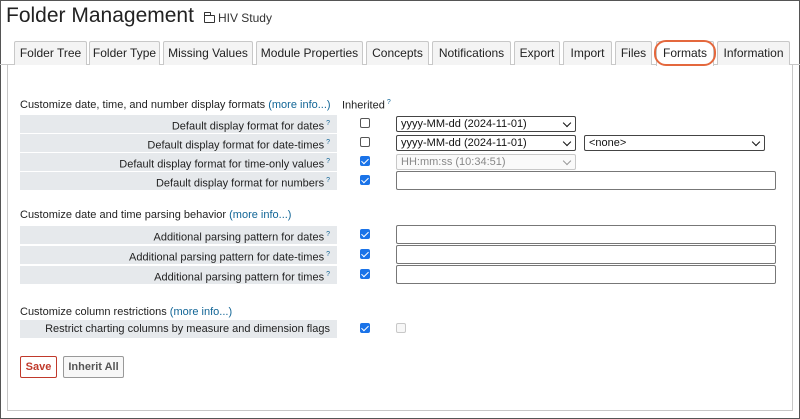 Image resolution: width=800 pixels, height=419 pixels. What do you see at coordinates (401, 328) in the screenshot?
I see `restrict-charting-checkbox` at bounding box center [401, 328].